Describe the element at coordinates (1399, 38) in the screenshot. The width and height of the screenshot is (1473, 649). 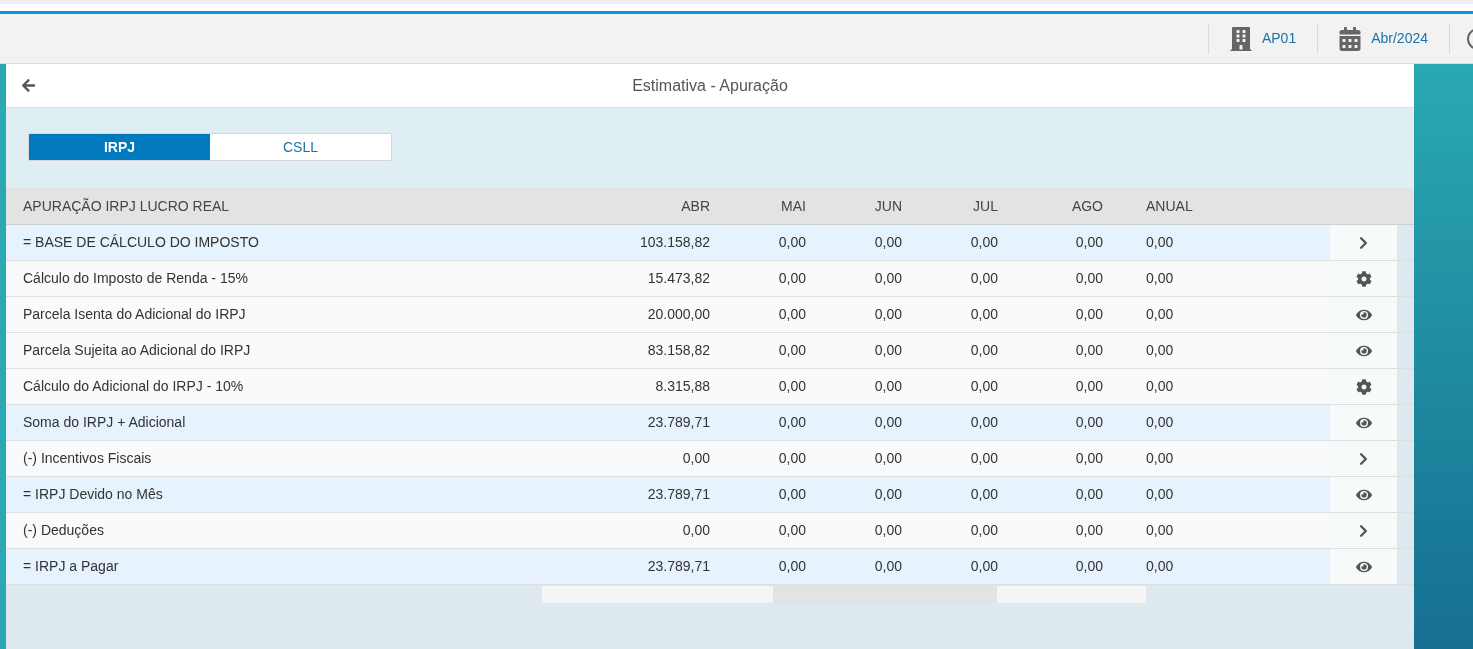
I see `period-label: Abr/2024` at that location.